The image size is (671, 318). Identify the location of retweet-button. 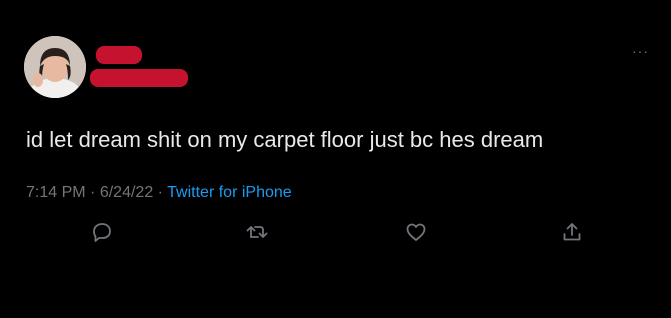
(257, 232).